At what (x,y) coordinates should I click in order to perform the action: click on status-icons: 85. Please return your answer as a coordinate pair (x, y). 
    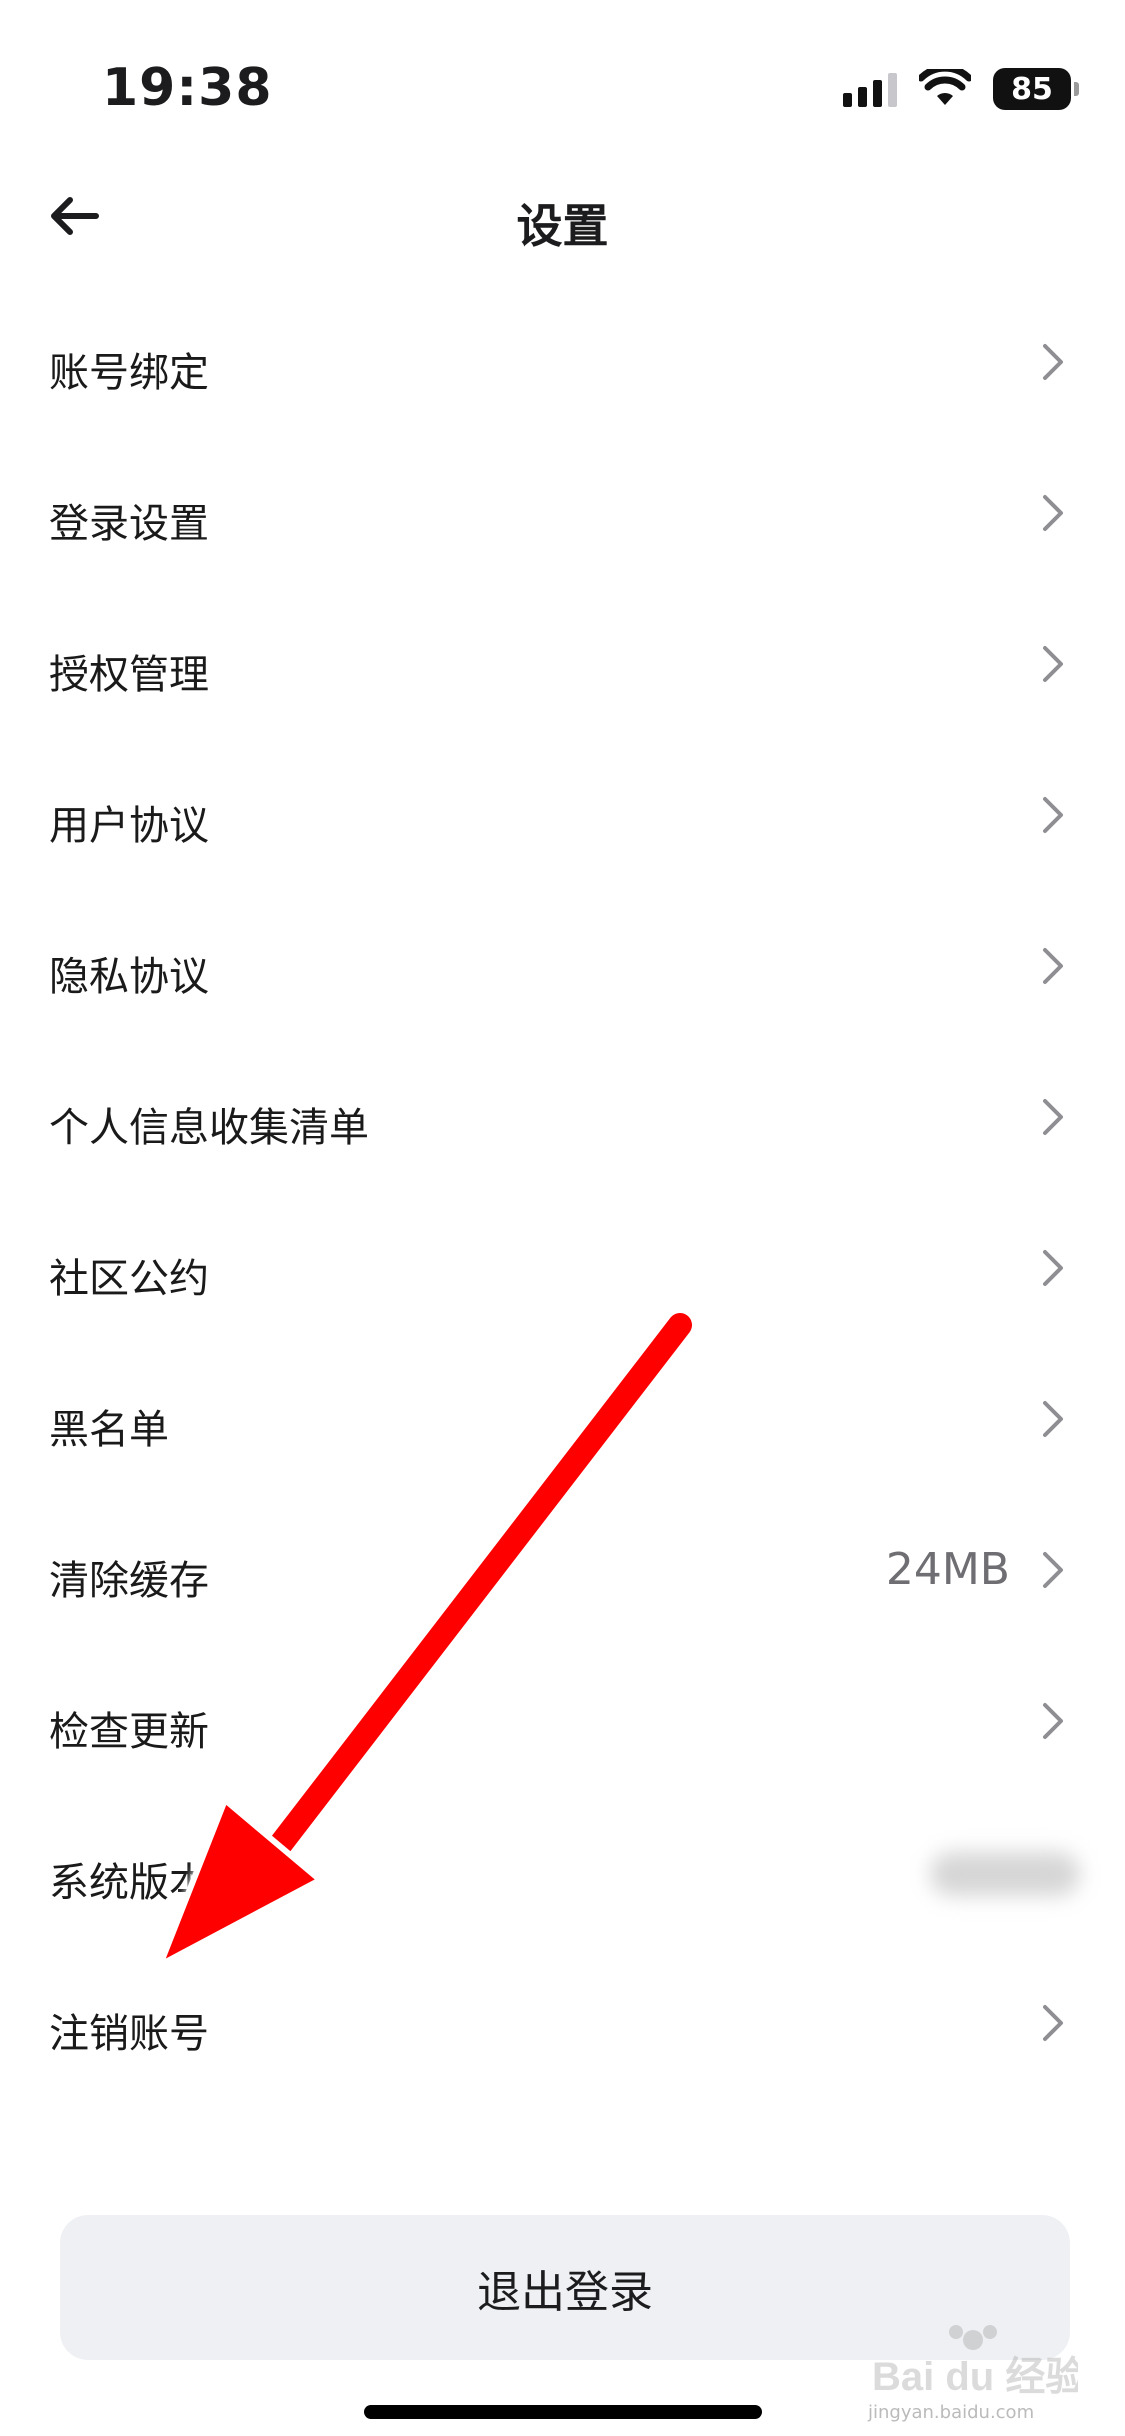
    Looking at the image, I should click on (961, 89).